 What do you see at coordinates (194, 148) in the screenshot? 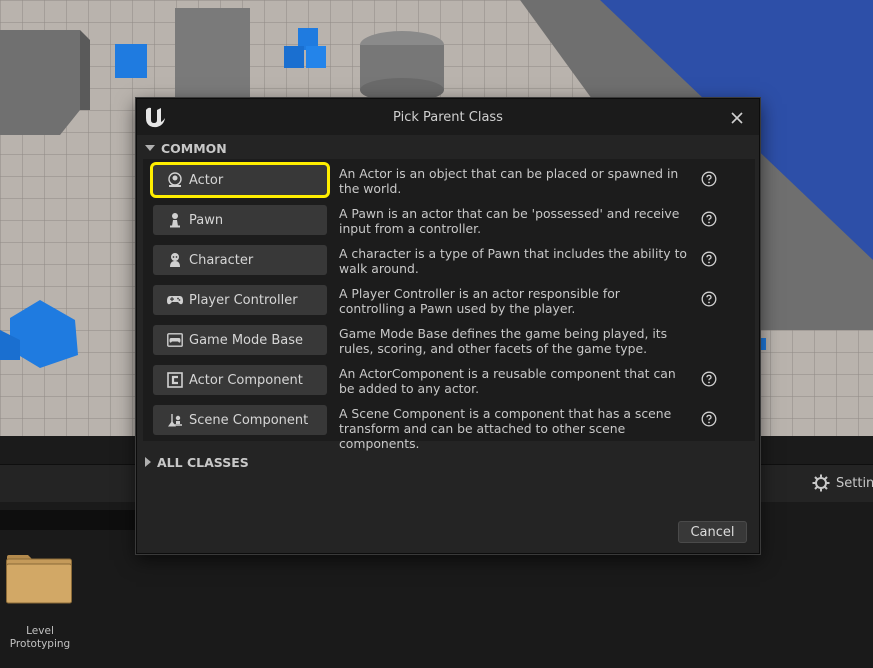
I see `common-section-label: COMMON` at bounding box center [194, 148].